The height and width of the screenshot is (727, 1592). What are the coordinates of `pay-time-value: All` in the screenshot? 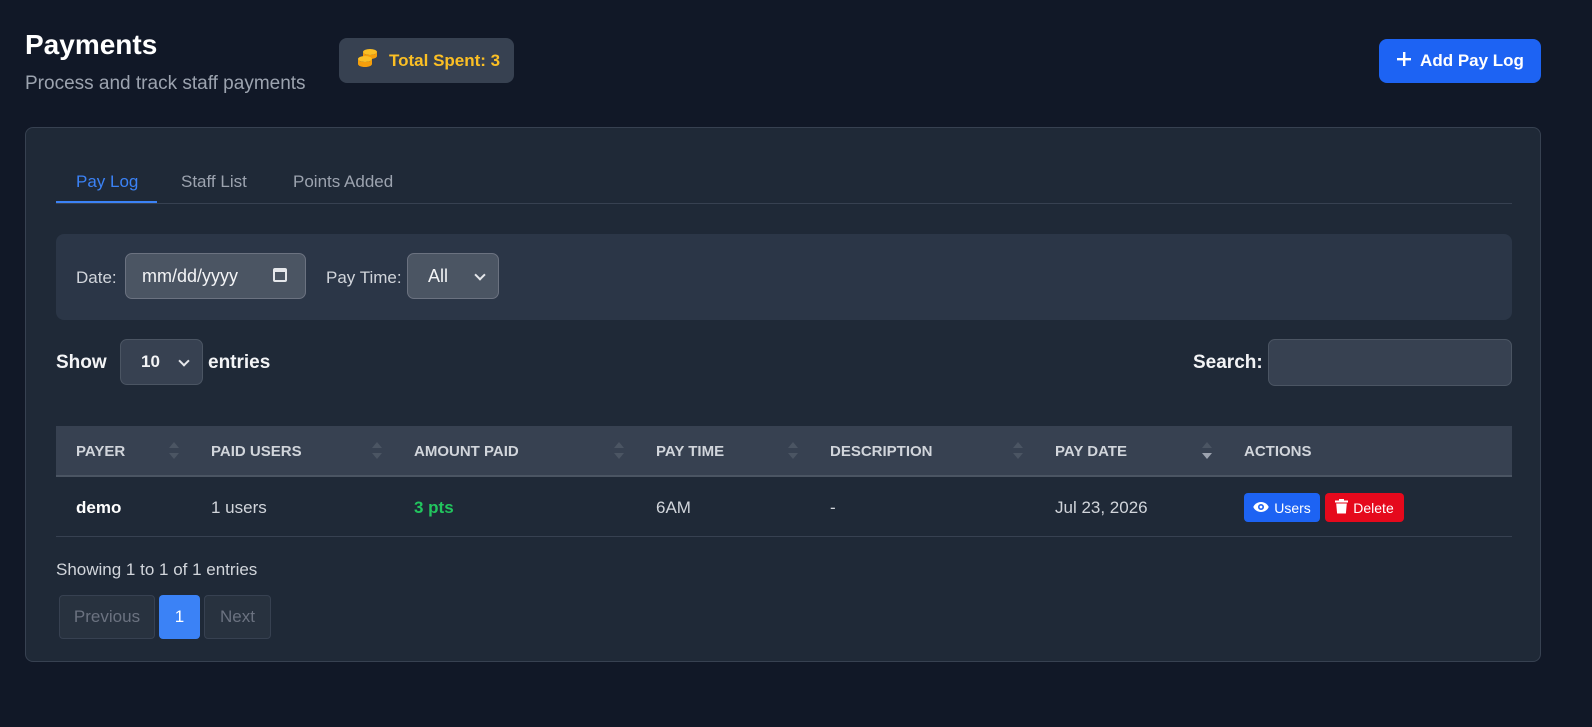 It's located at (438, 275).